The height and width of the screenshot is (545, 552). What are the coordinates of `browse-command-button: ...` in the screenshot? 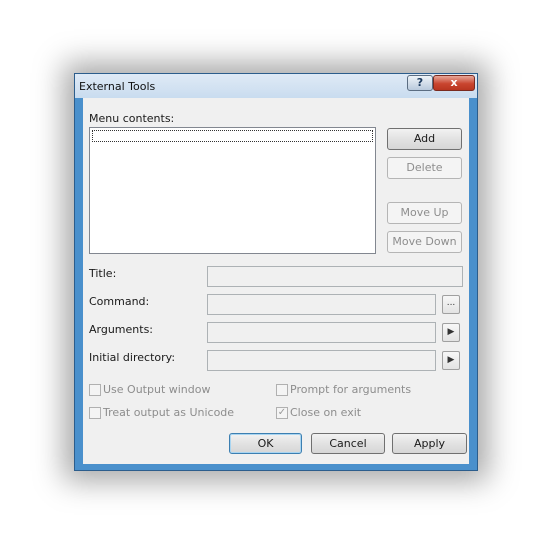 It's located at (451, 304).